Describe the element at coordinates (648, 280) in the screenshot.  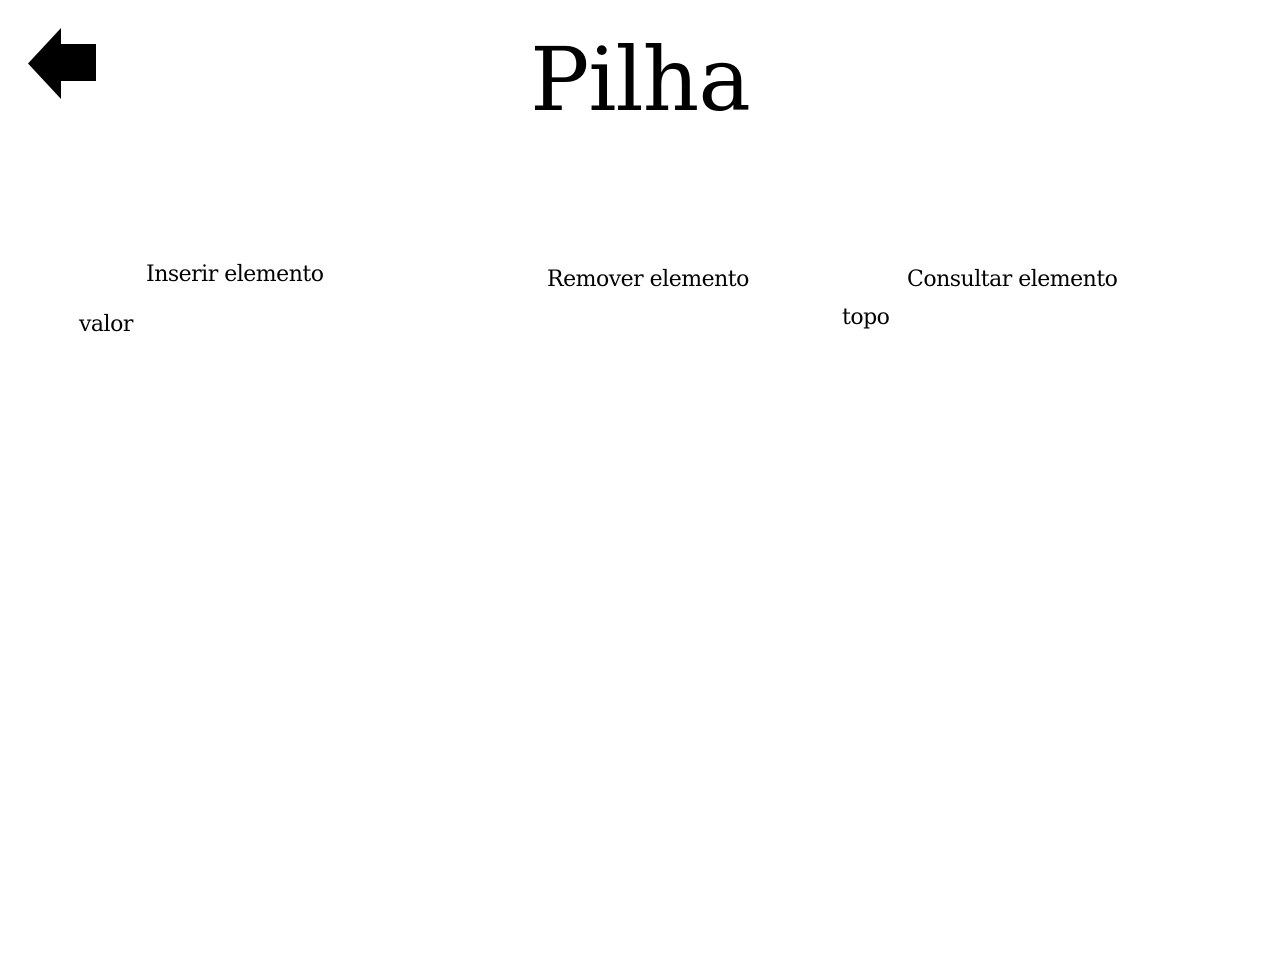
I see `remove-element-button: Remover elemento` at that location.